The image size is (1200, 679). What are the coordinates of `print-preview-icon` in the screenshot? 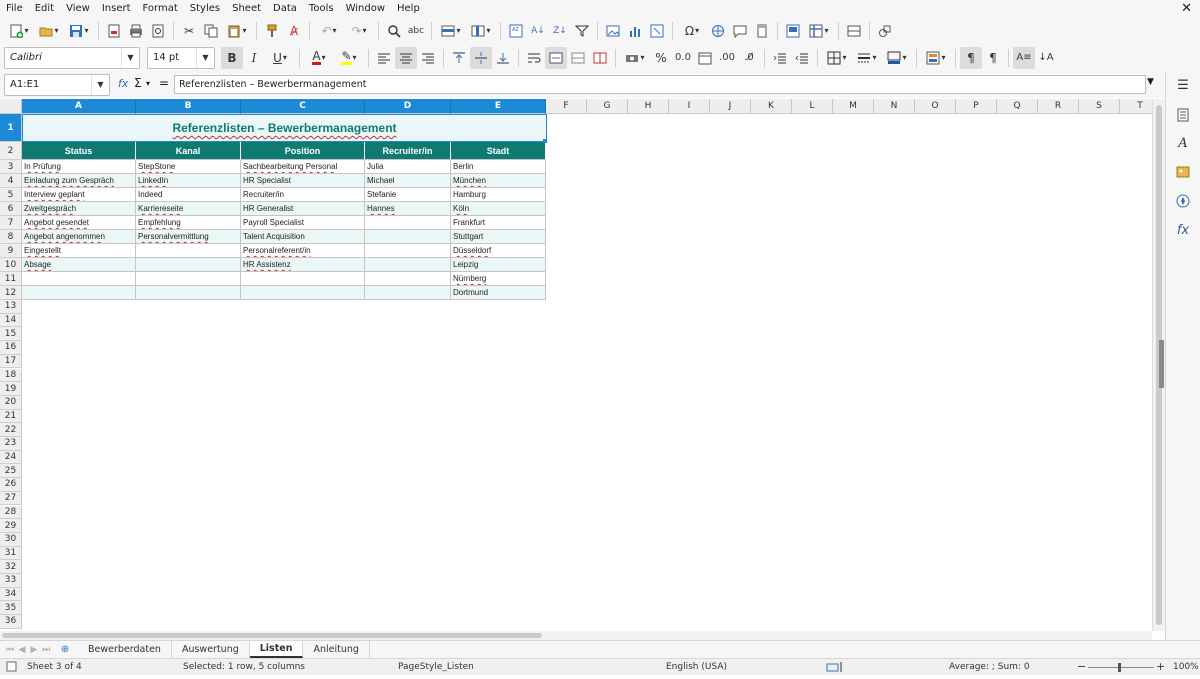 It's located at (158, 31).